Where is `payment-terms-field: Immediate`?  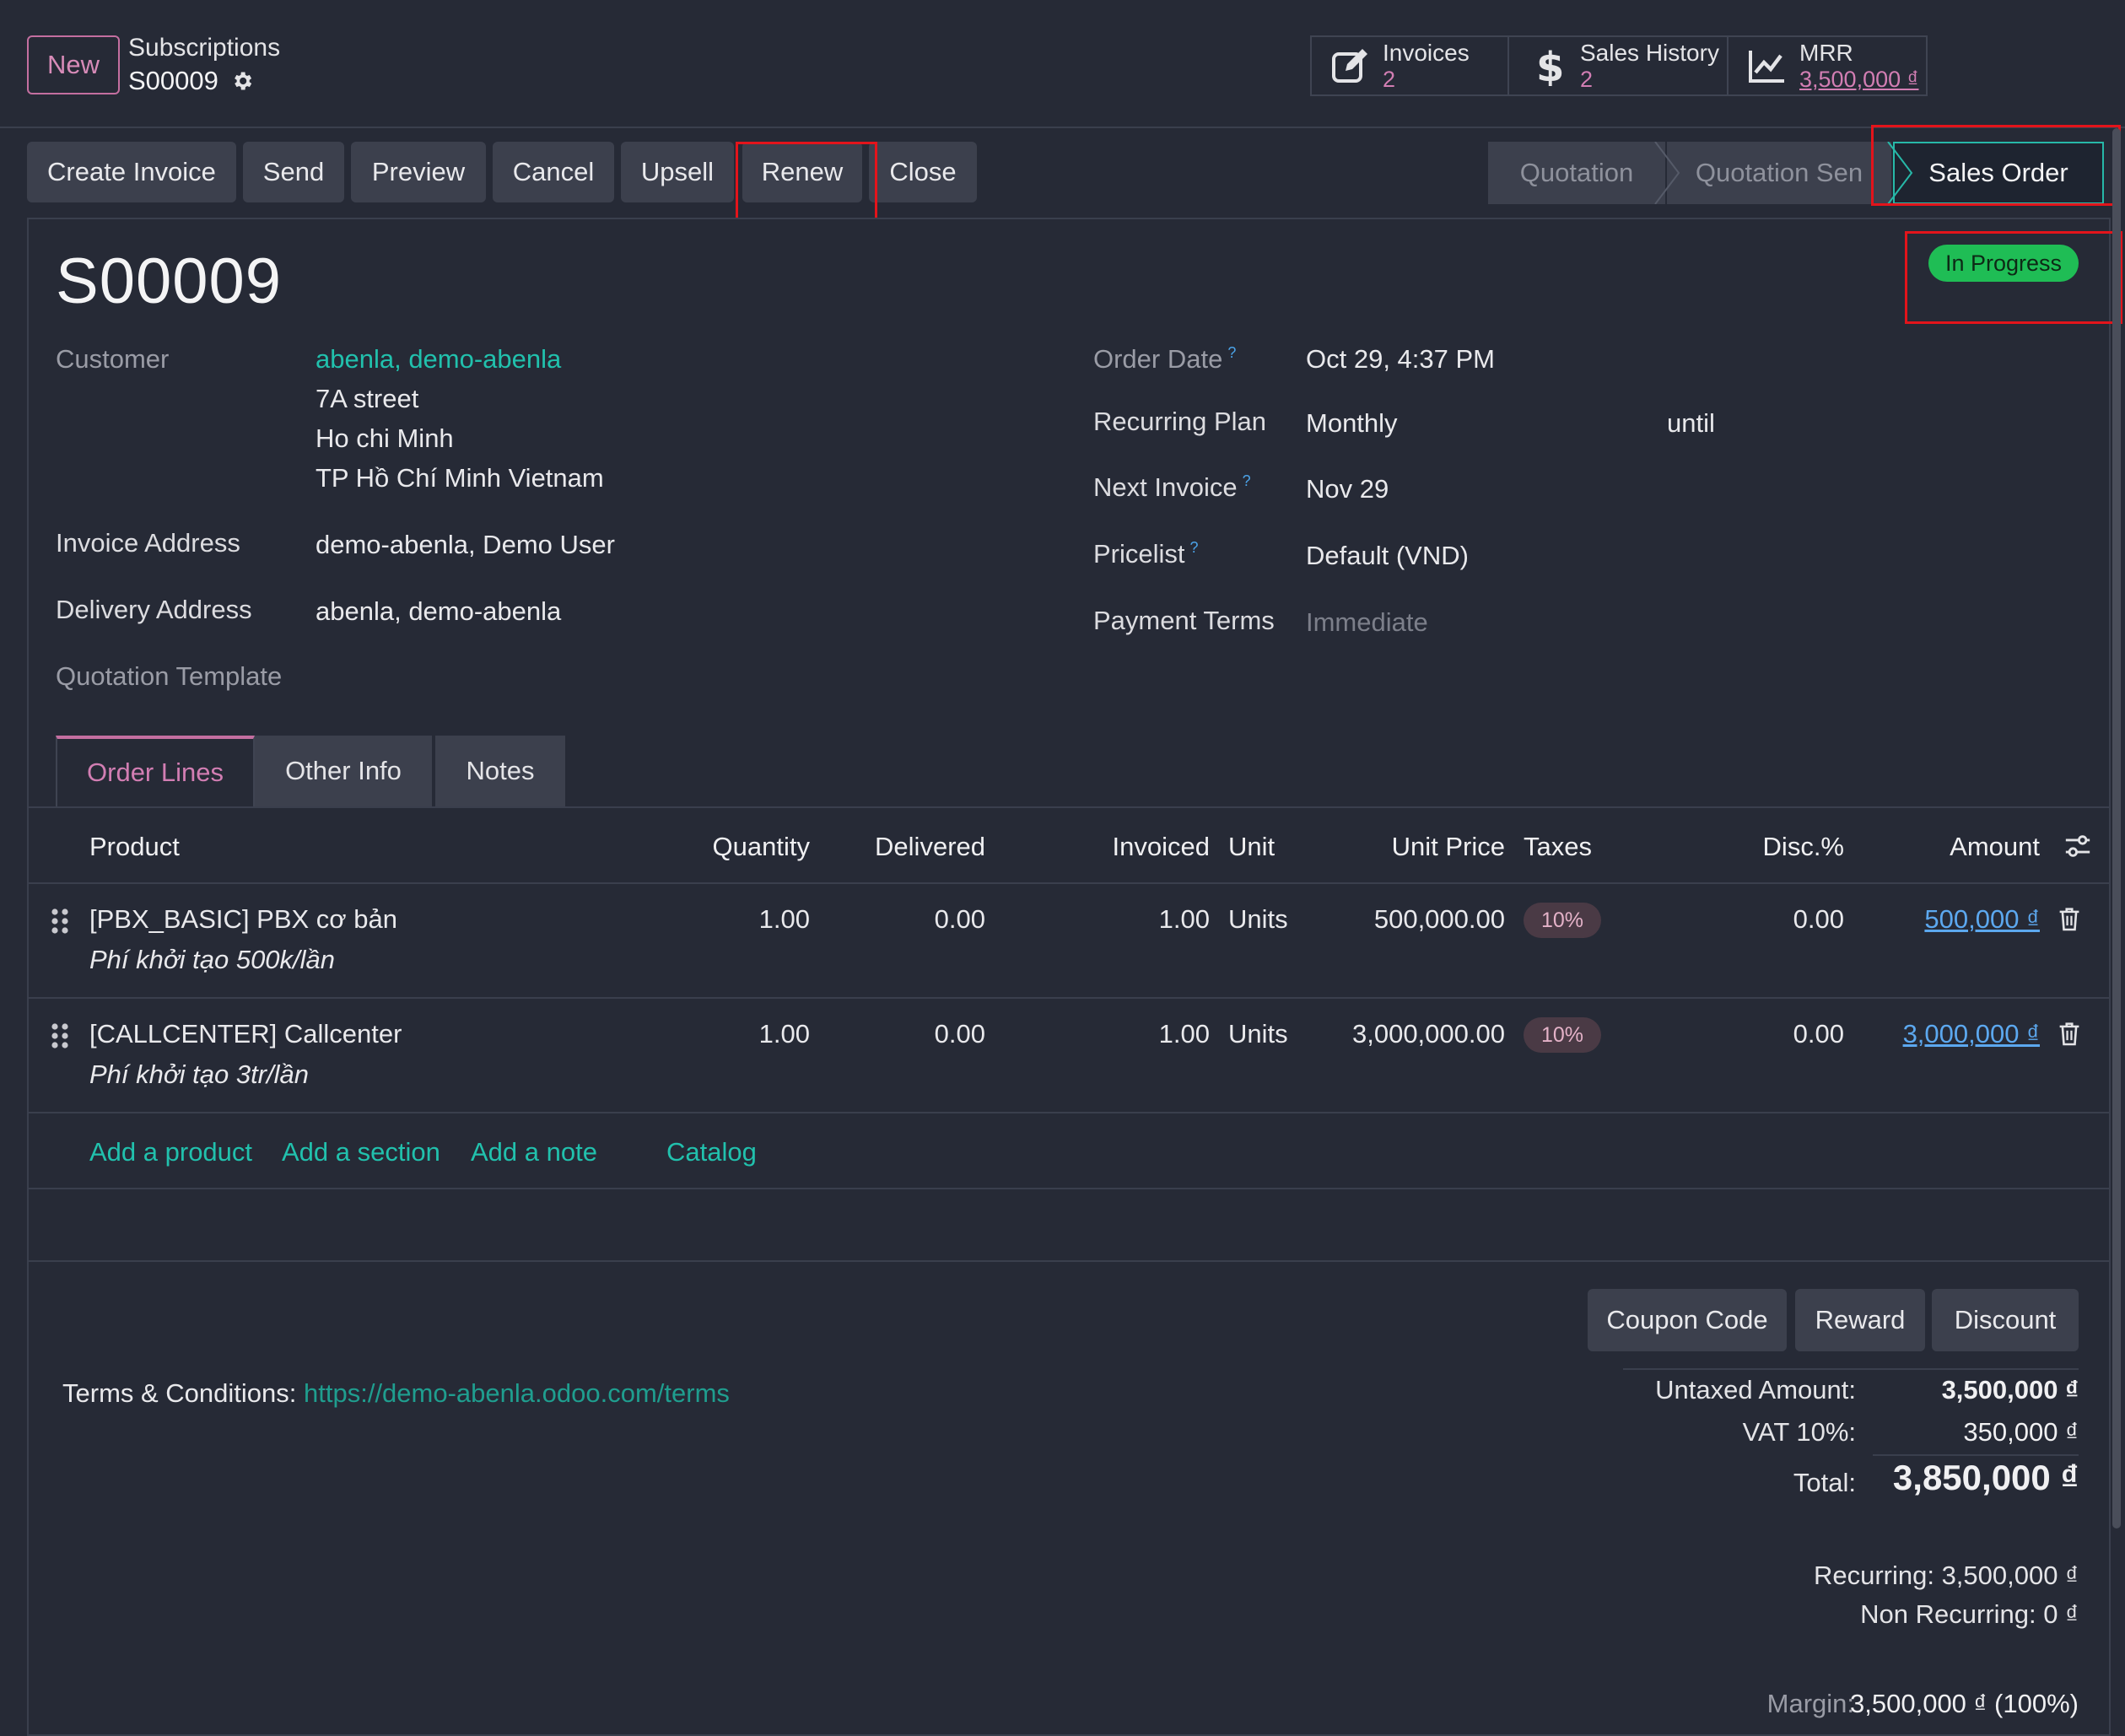
payment-terms-field: Immediate is located at coordinates (1367, 623).